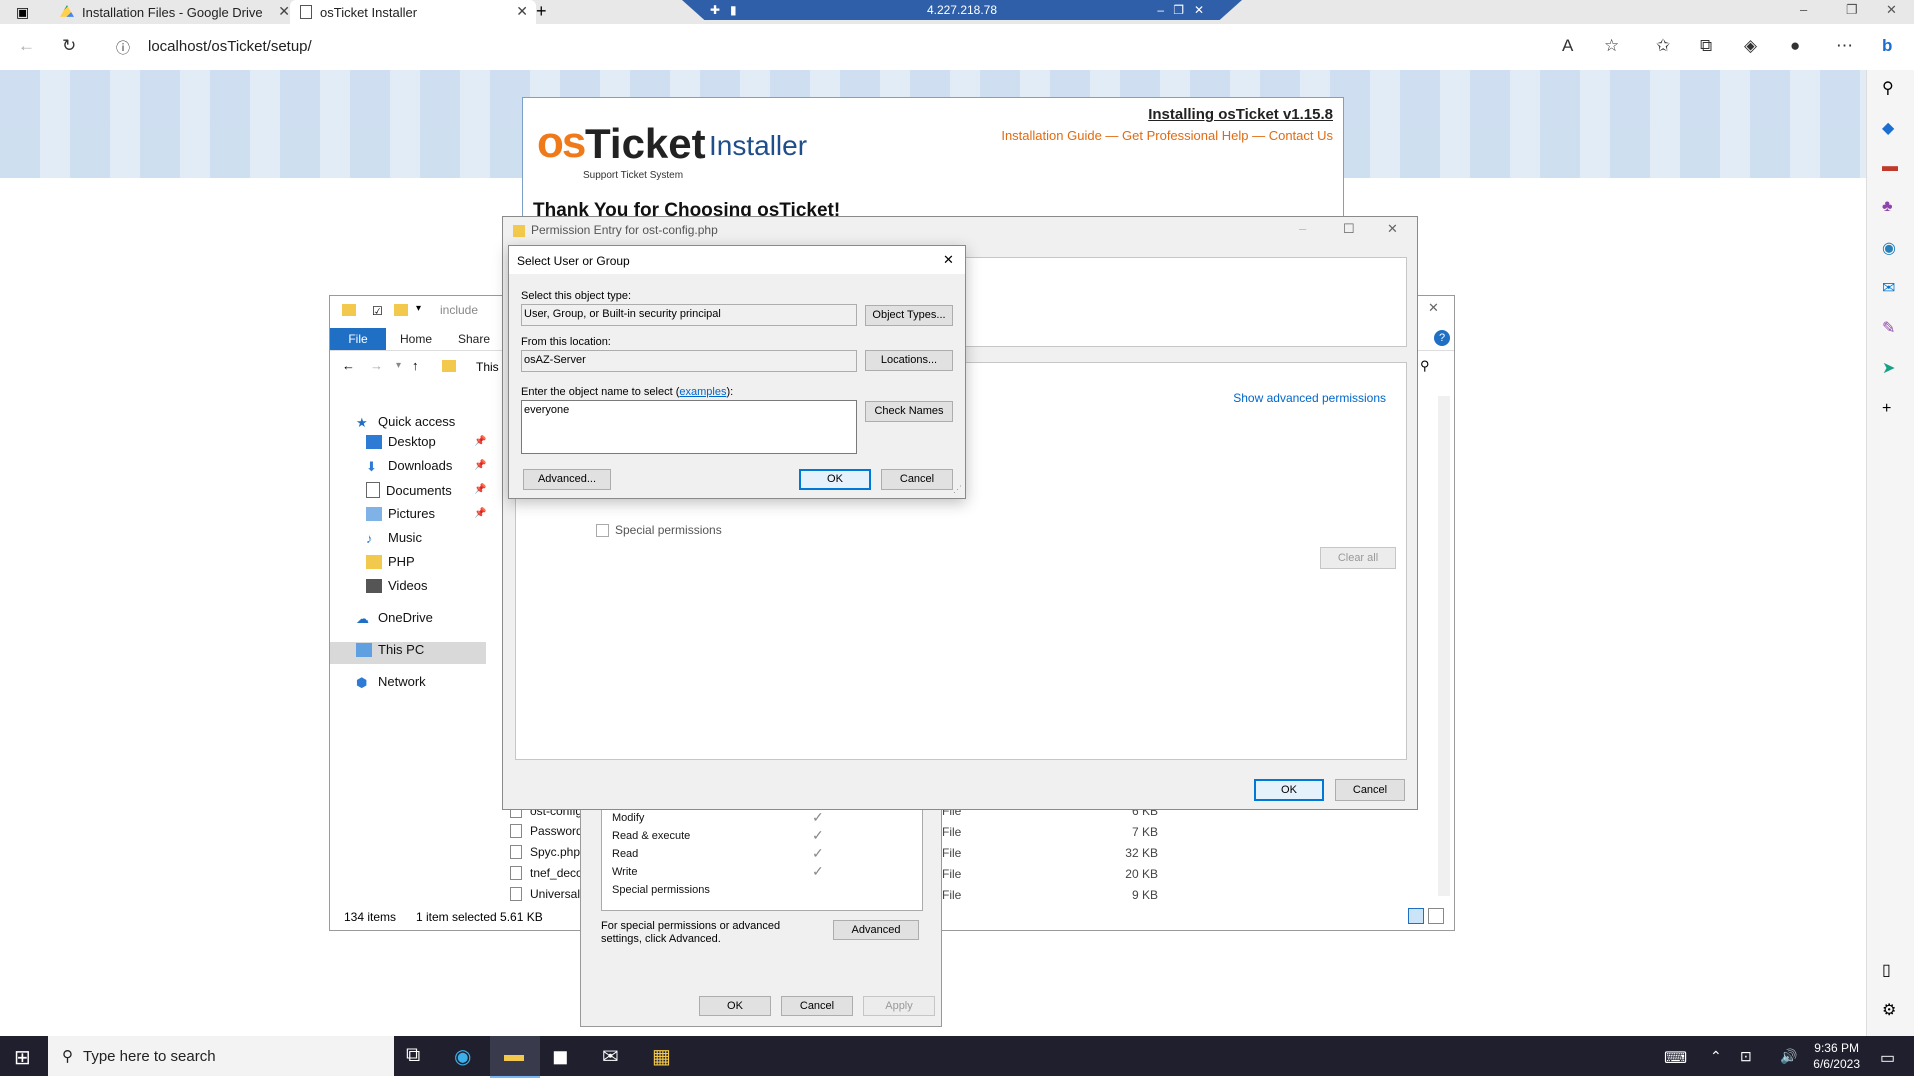 This screenshot has height=1078, width=1914. I want to click on tools-icon: ▬, so click(1890, 167).